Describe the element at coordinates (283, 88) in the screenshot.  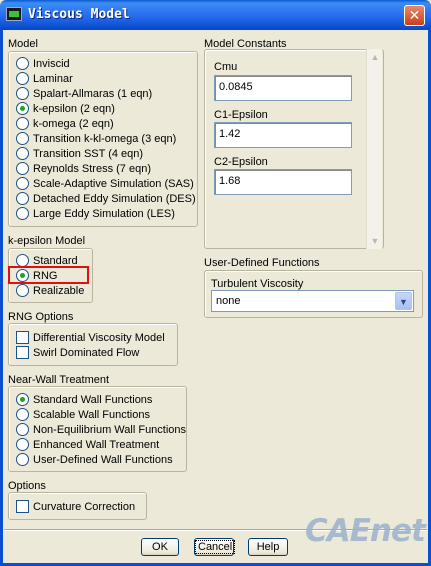
I see `cmu-input: 0.0845` at that location.